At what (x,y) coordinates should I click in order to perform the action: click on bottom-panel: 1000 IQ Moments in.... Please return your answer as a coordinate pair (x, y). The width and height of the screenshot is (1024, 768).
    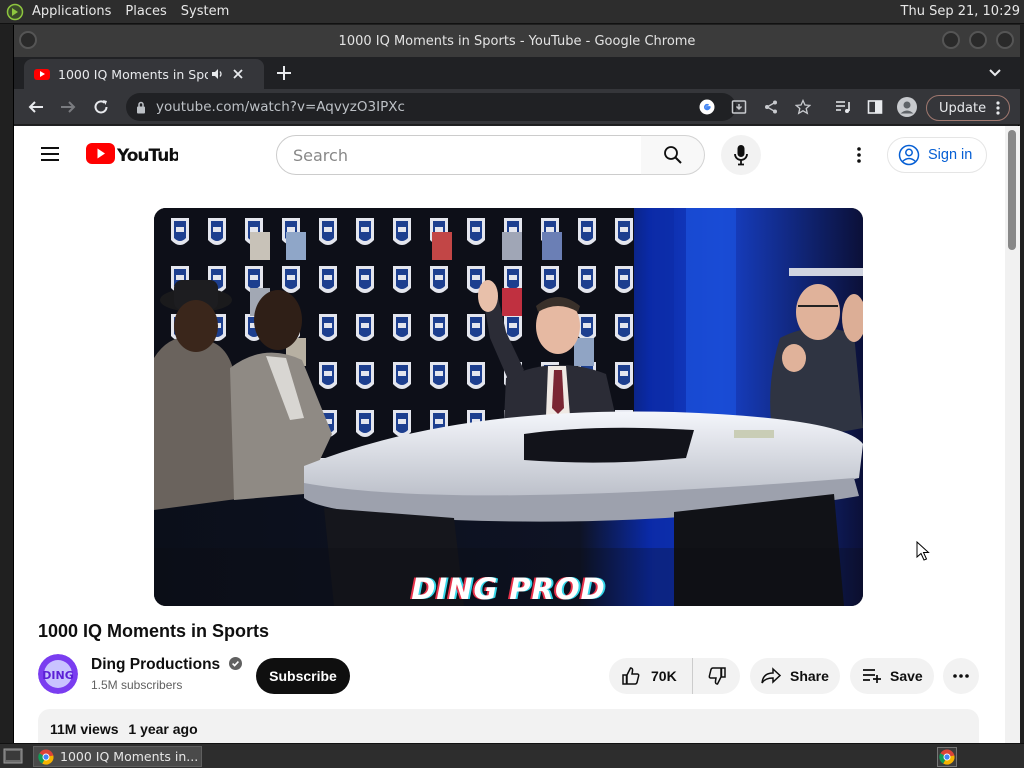
    Looking at the image, I should click on (512, 755).